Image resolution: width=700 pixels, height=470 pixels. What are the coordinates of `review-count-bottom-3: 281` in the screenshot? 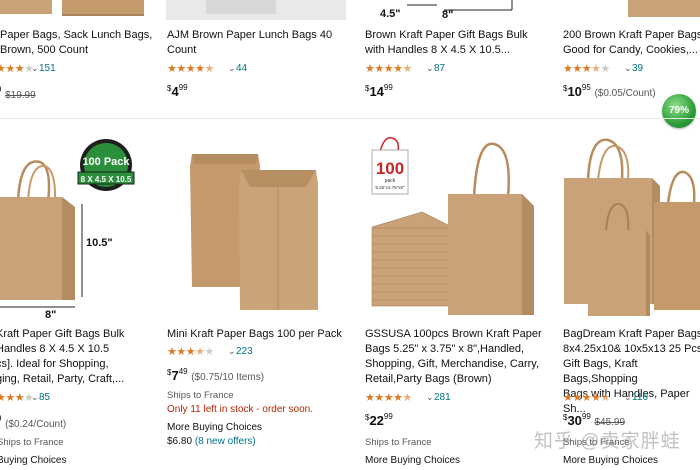 It's located at (442, 397).